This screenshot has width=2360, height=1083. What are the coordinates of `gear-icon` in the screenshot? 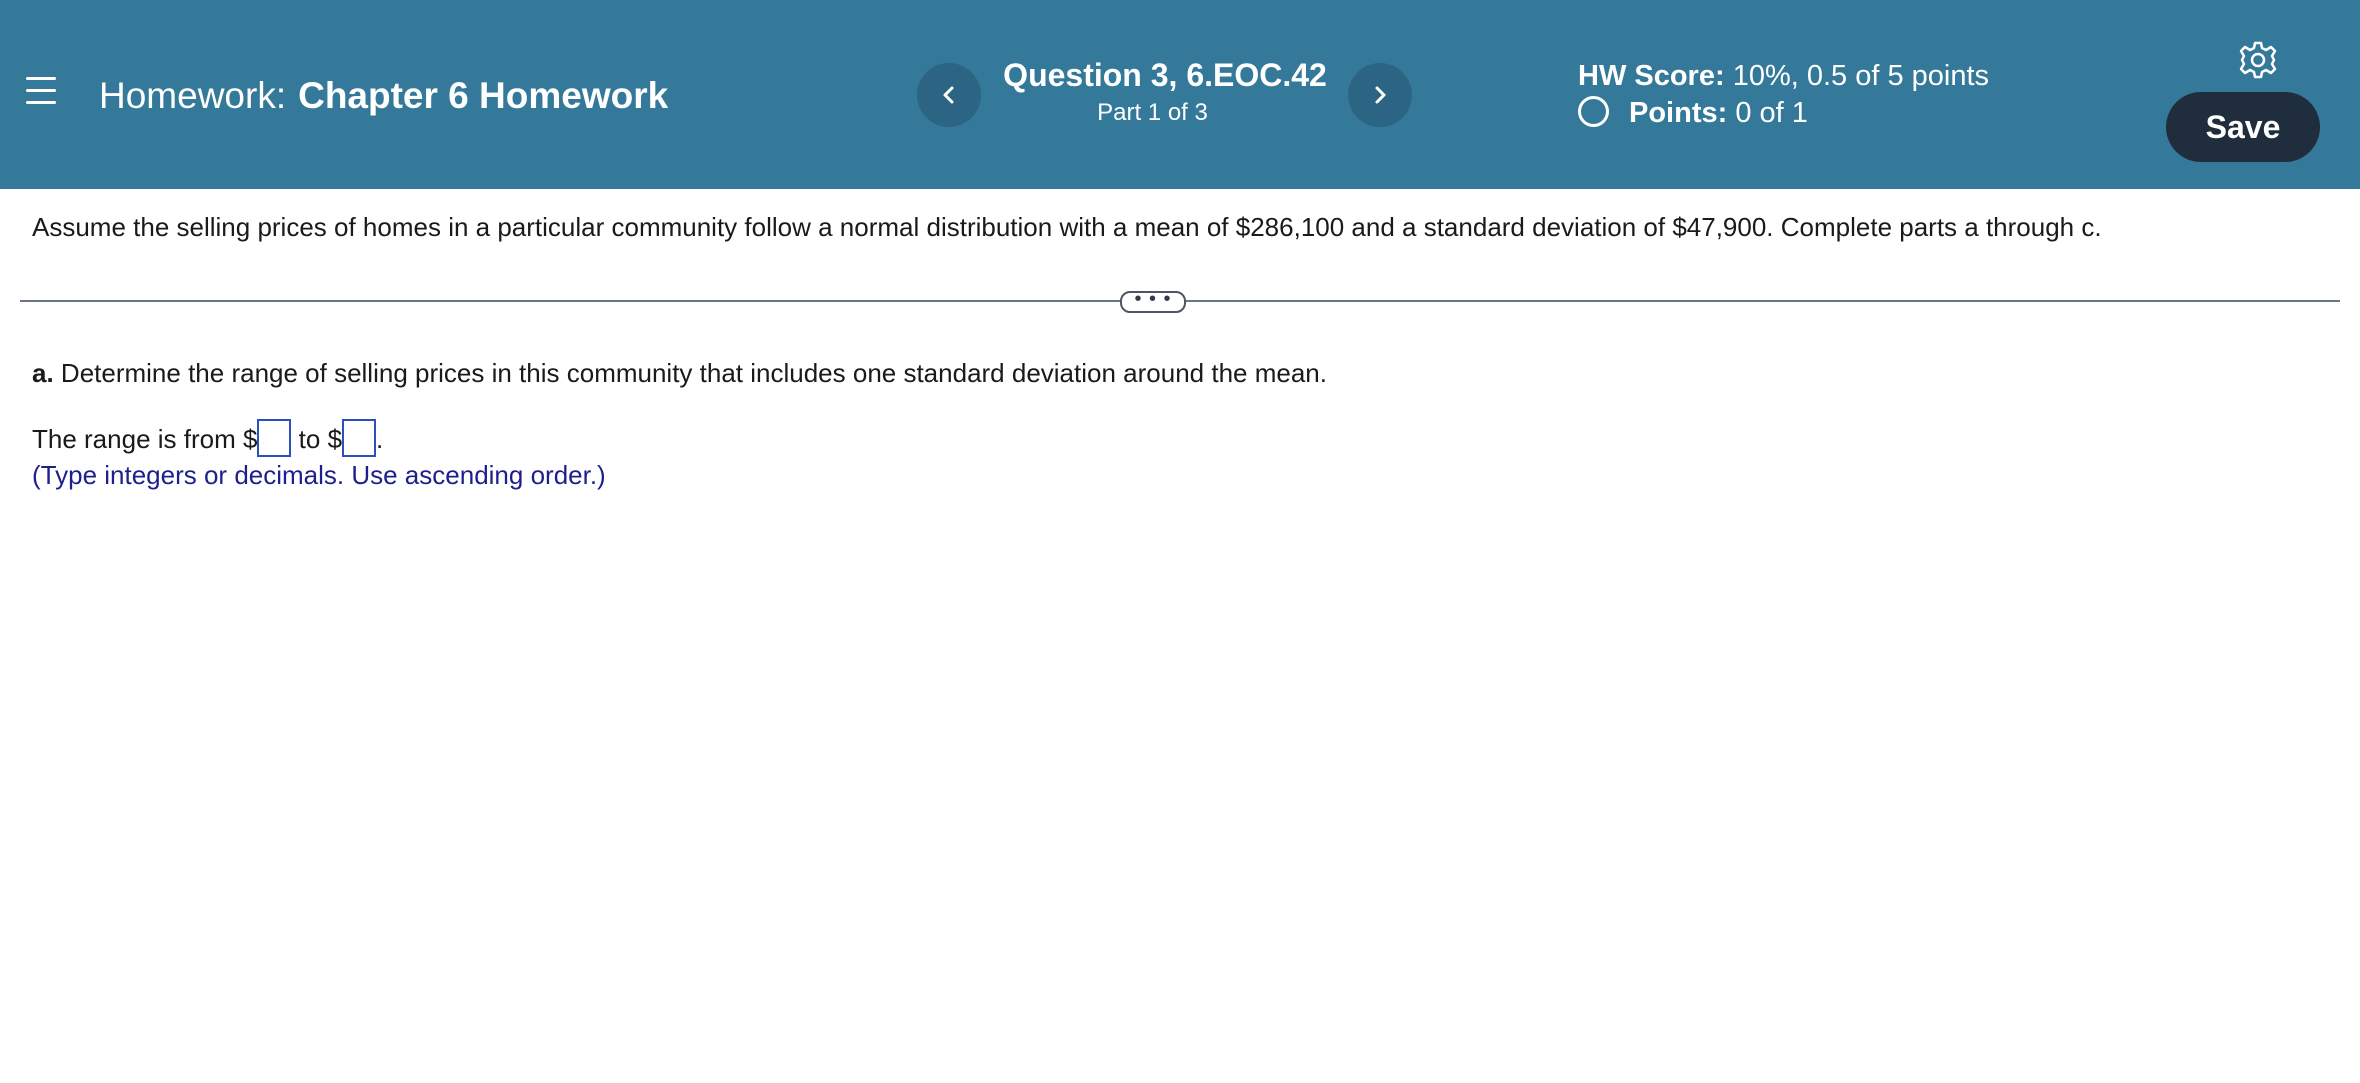 It's located at (2258, 60).